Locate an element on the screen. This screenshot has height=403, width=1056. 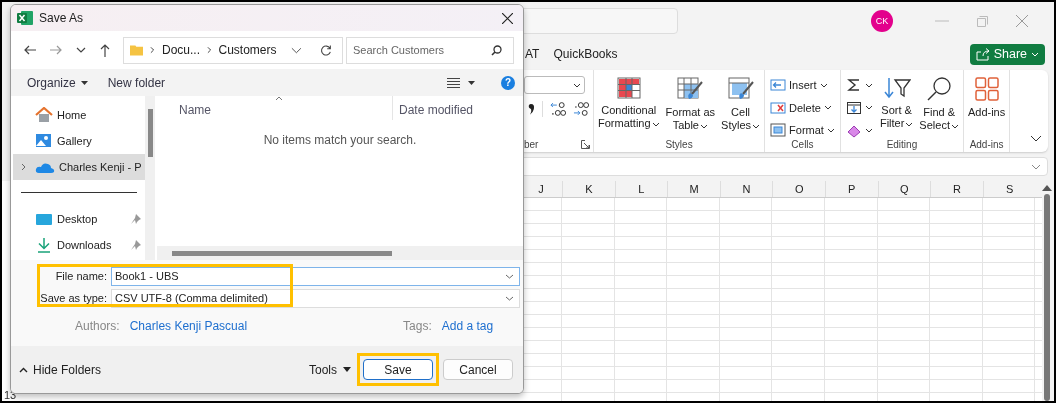
sidebar-item: Downloads is located at coordinates (79, 245).